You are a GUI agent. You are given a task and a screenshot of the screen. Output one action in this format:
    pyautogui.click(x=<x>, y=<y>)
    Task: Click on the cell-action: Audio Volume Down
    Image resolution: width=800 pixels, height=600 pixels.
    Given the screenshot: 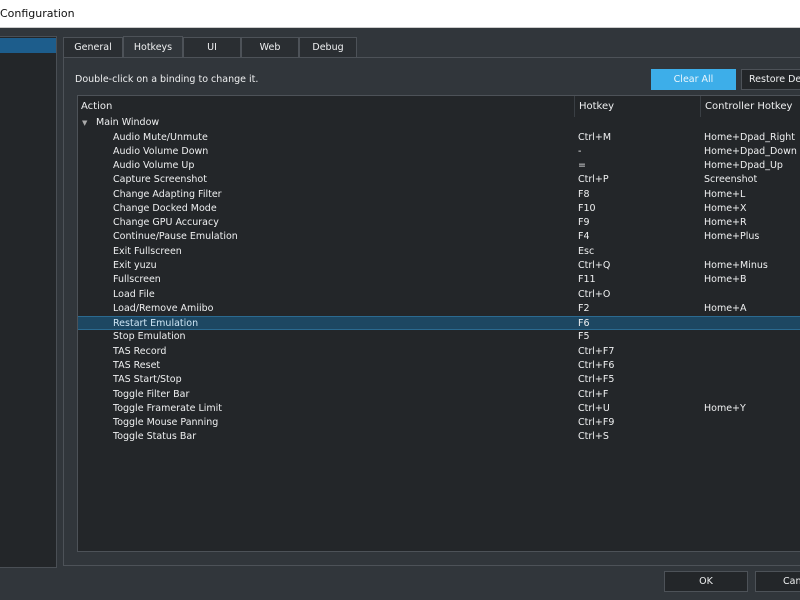 What is the action you would take?
    pyautogui.click(x=160, y=151)
    